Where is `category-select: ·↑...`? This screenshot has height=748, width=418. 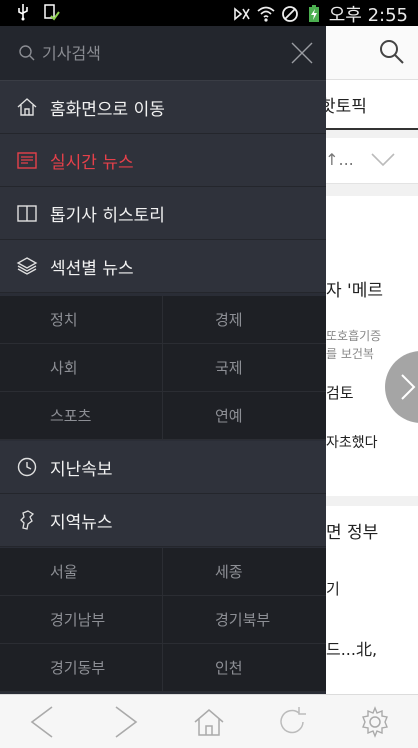
category-select: ·↑... is located at coordinates (369, 161).